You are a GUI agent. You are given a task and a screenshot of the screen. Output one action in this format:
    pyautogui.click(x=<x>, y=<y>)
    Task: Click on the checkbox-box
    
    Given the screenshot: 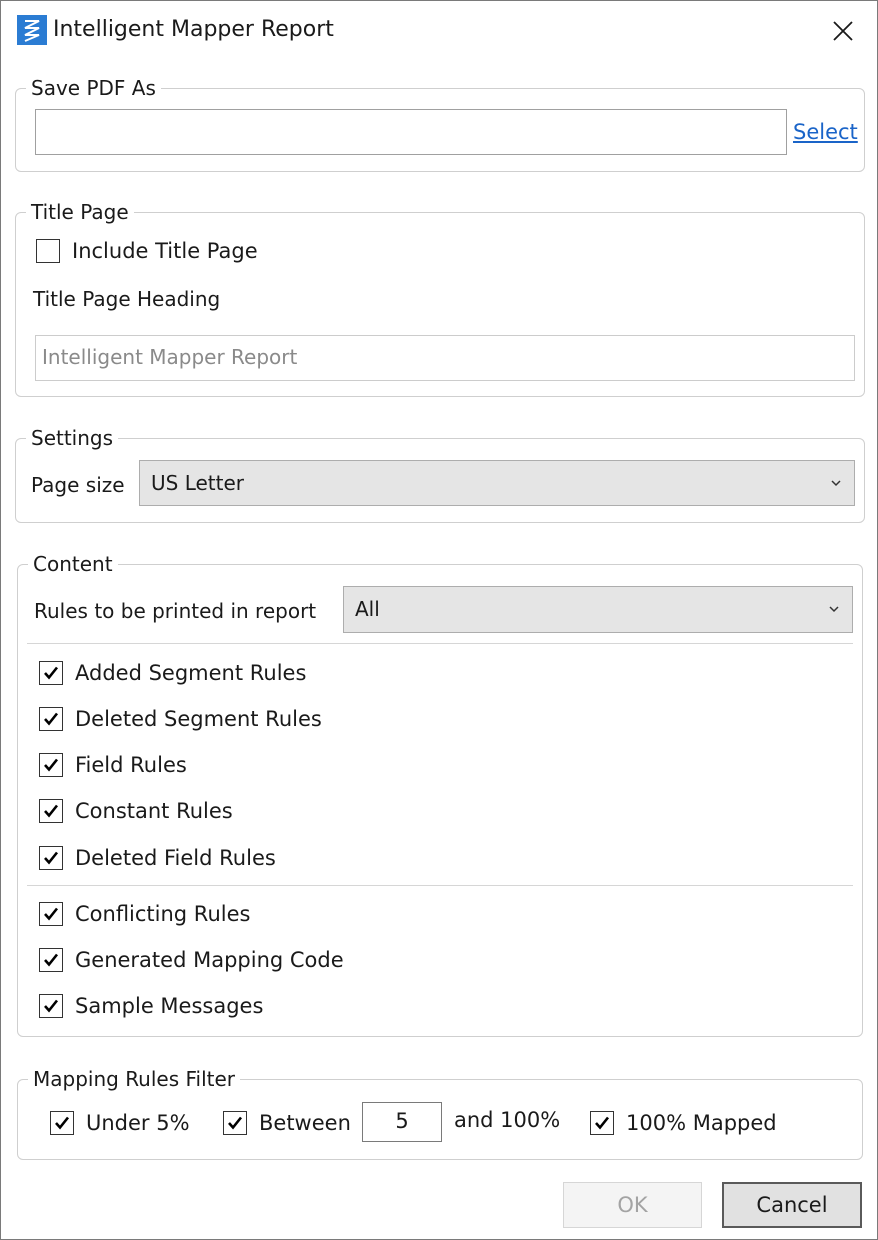 What is the action you would take?
    pyautogui.click(x=48, y=251)
    